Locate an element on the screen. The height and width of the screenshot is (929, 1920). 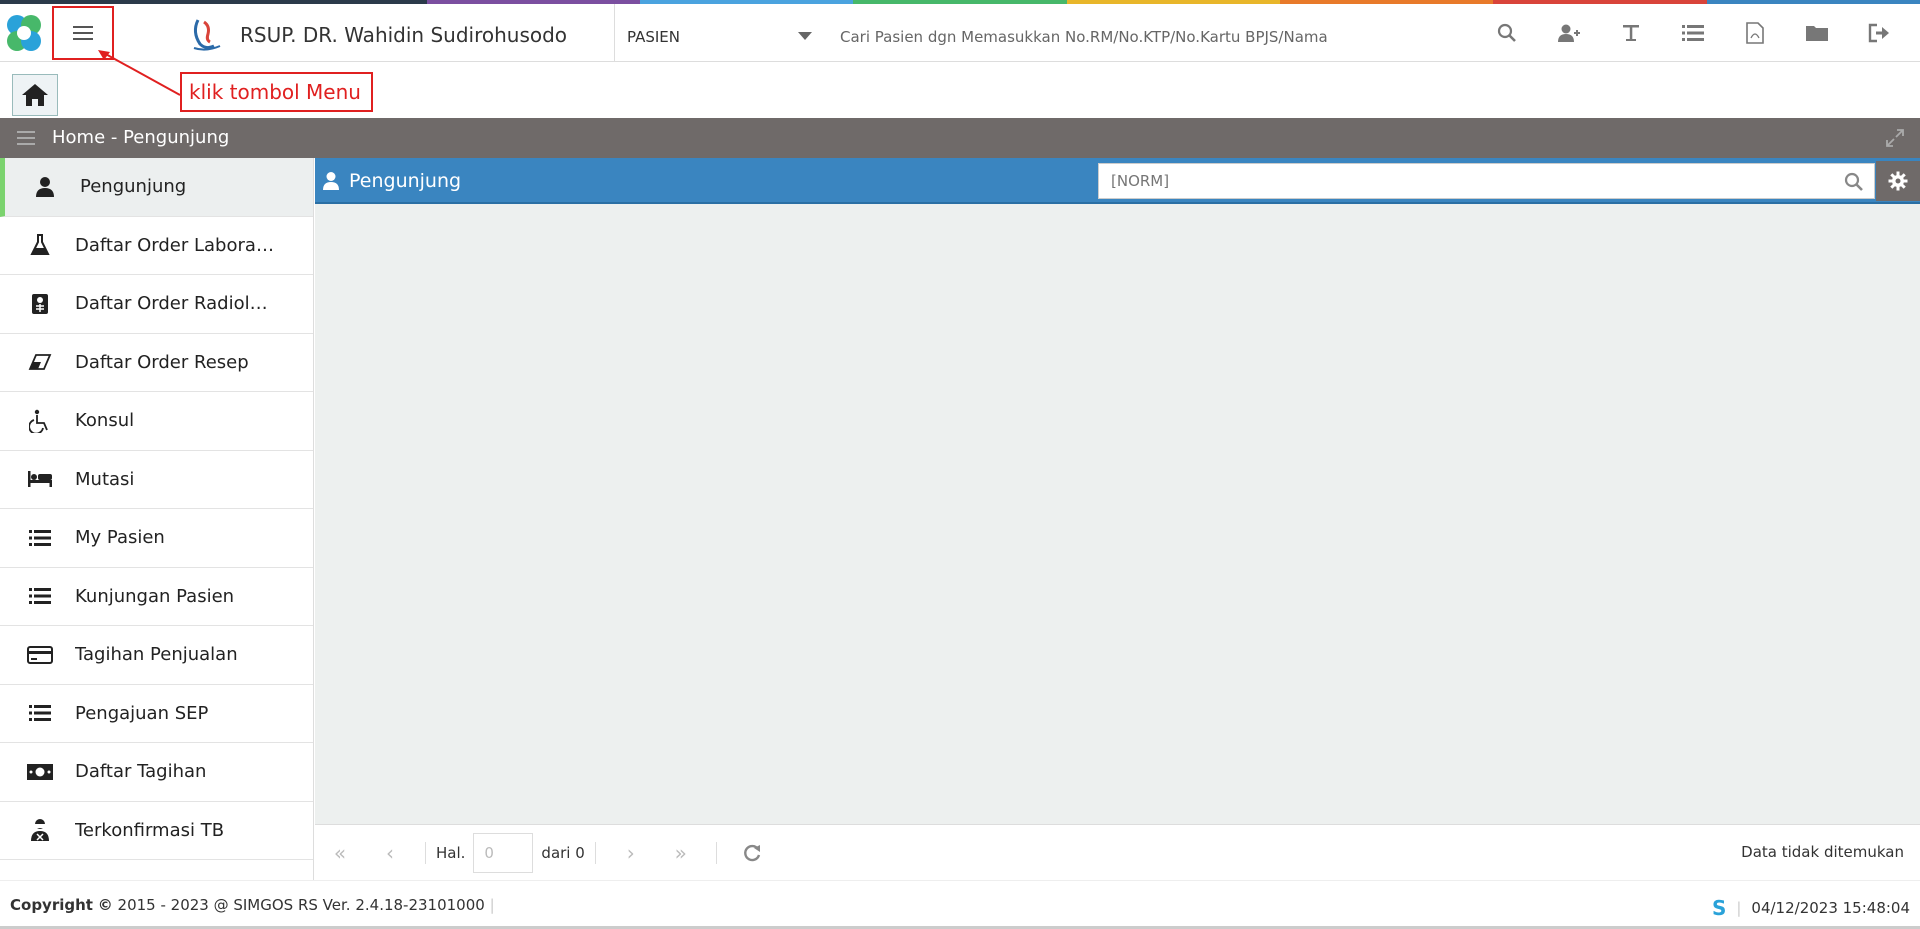
sidebar-item-order-resep: Daftar Order Resep is located at coordinates (156, 363).